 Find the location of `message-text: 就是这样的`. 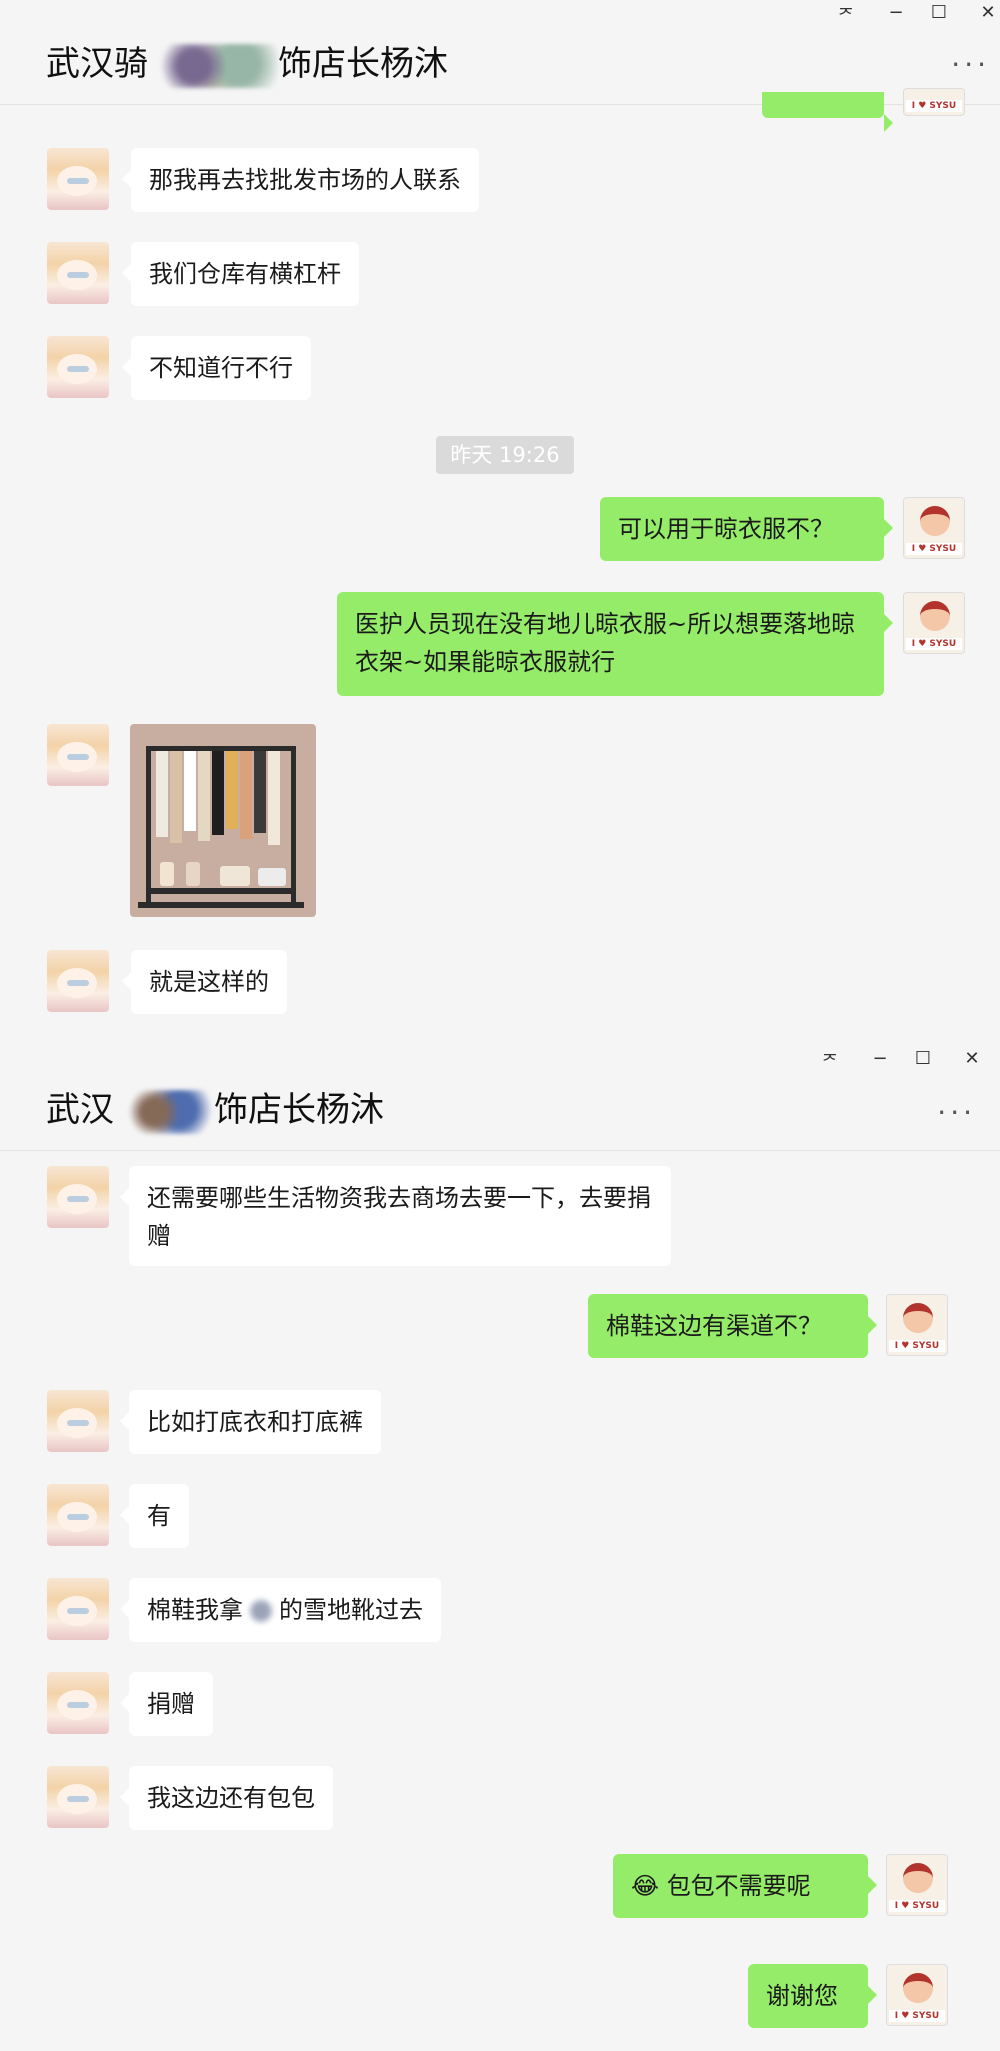

message-text: 就是这样的 is located at coordinates (209, 982).